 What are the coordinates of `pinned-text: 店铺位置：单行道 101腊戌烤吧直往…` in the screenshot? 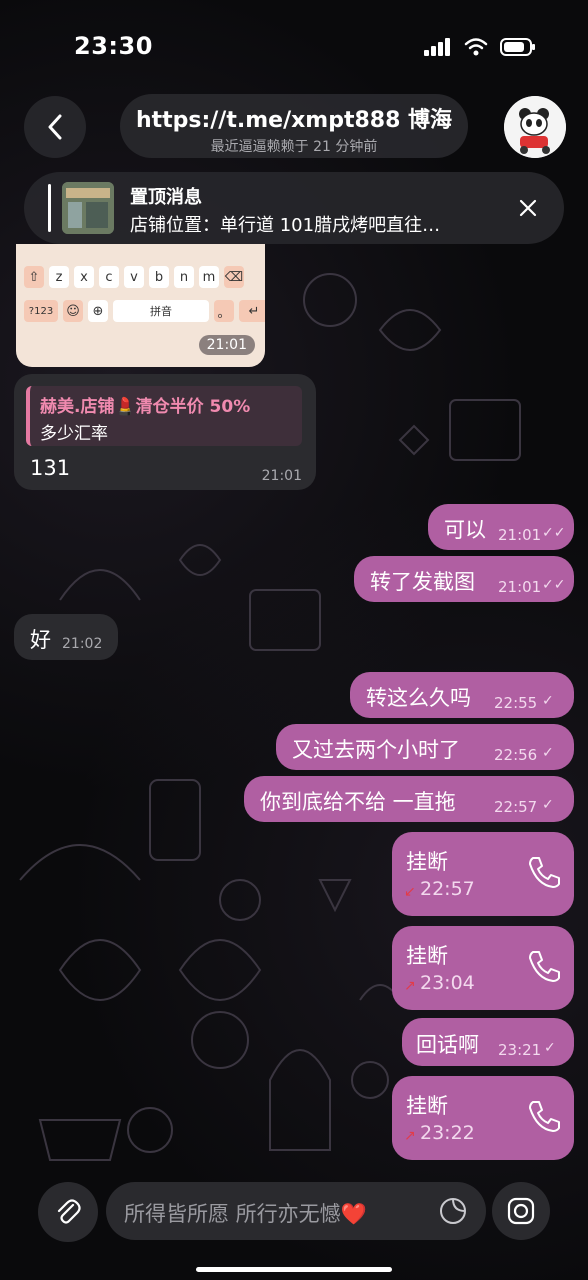 It's located at (285, 225).